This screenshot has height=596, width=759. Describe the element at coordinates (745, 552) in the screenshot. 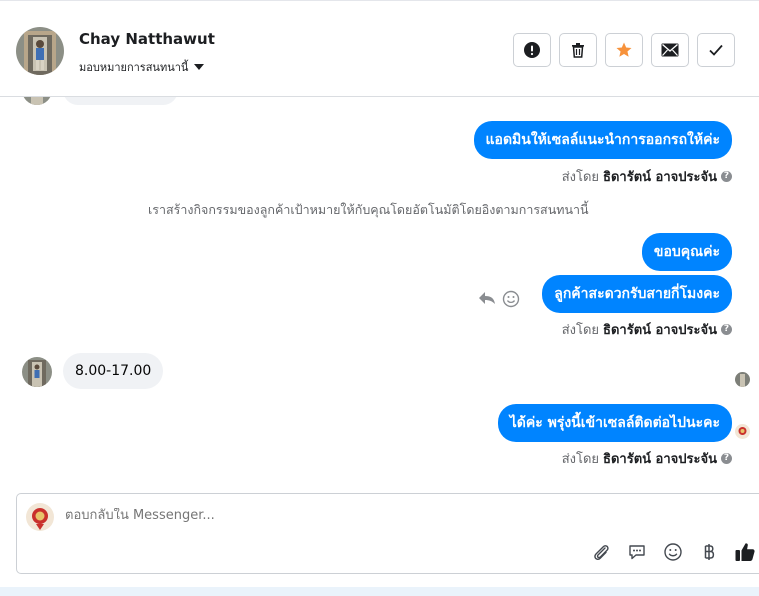

I see `thumbs-up-icon` at that location.